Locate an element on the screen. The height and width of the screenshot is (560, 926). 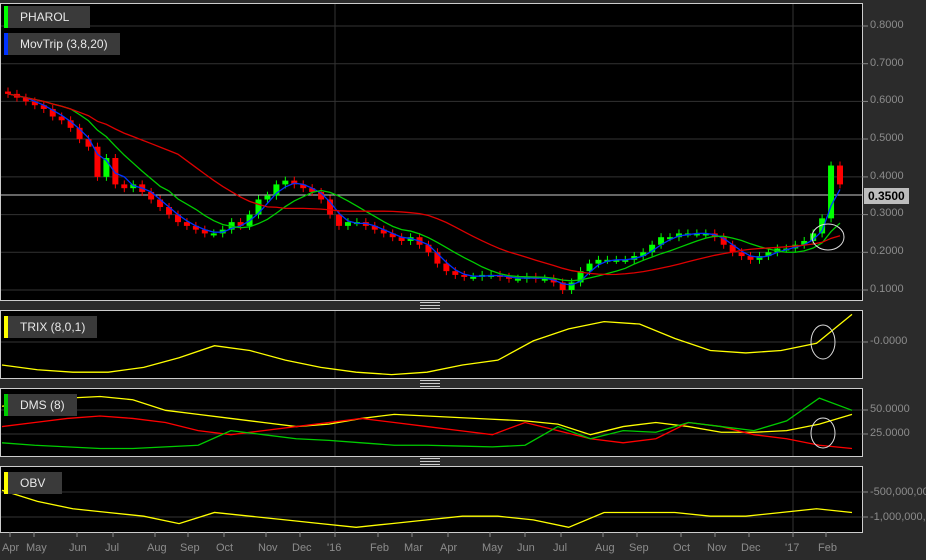
x-axis-label: '16 is located at coordinates (334, 548).